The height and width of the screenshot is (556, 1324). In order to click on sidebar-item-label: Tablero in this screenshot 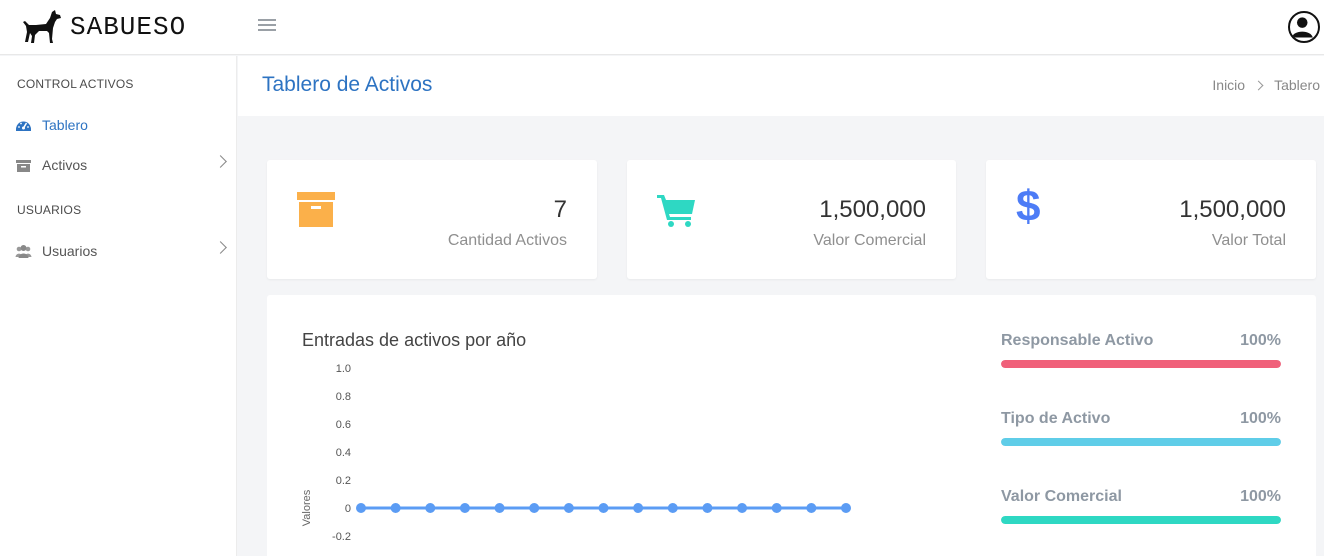, I will do `click(65, 125)`.